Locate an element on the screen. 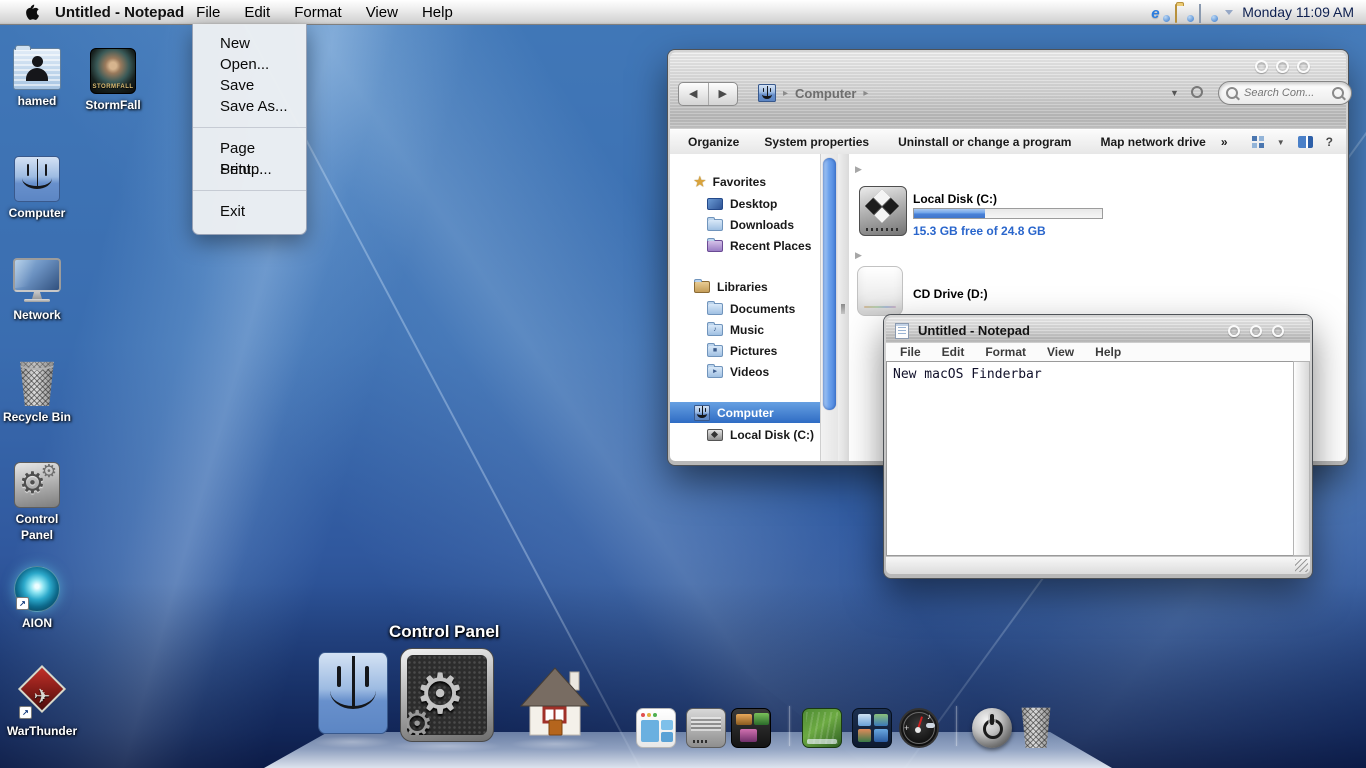 Image resolution: width=1366 pixels, height=768 pixels. resize-grip is located at coordinates (1301, 565).